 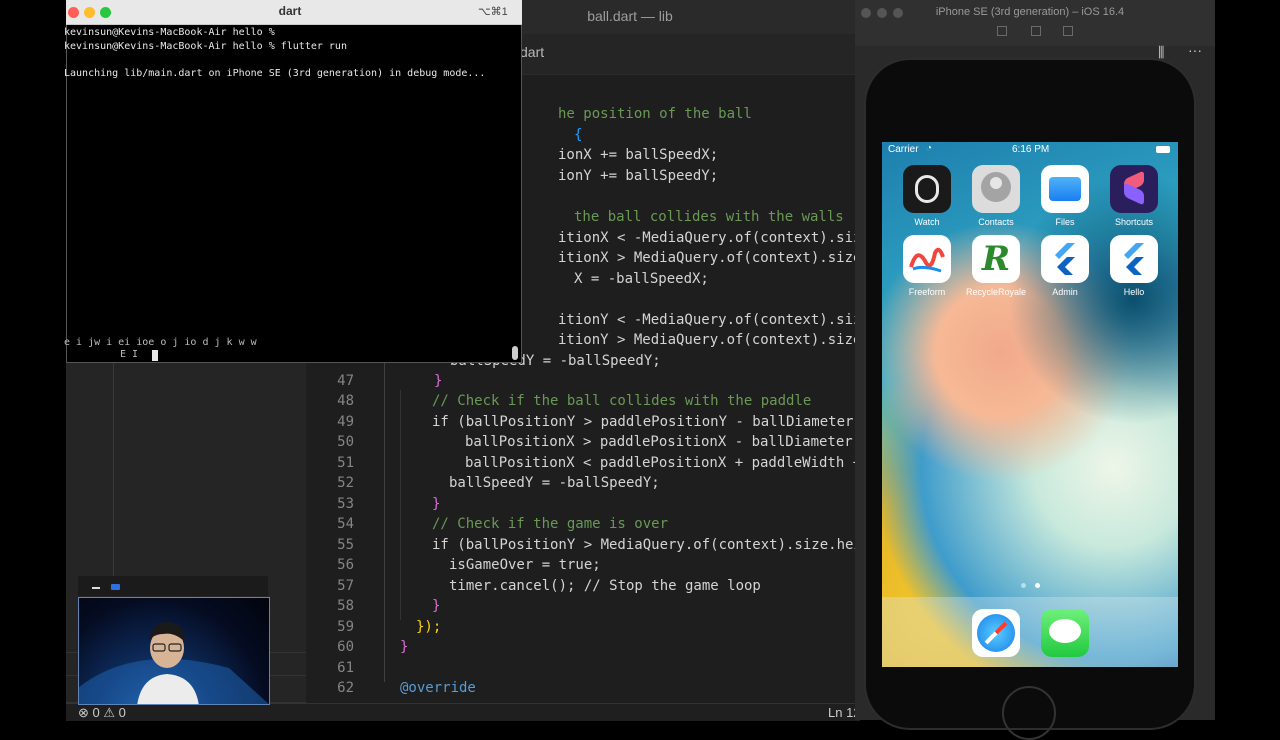 What do you see at coordinates (996, 633) in the screenshot?
I see `safari-icon` at bounding box center [996, 633].